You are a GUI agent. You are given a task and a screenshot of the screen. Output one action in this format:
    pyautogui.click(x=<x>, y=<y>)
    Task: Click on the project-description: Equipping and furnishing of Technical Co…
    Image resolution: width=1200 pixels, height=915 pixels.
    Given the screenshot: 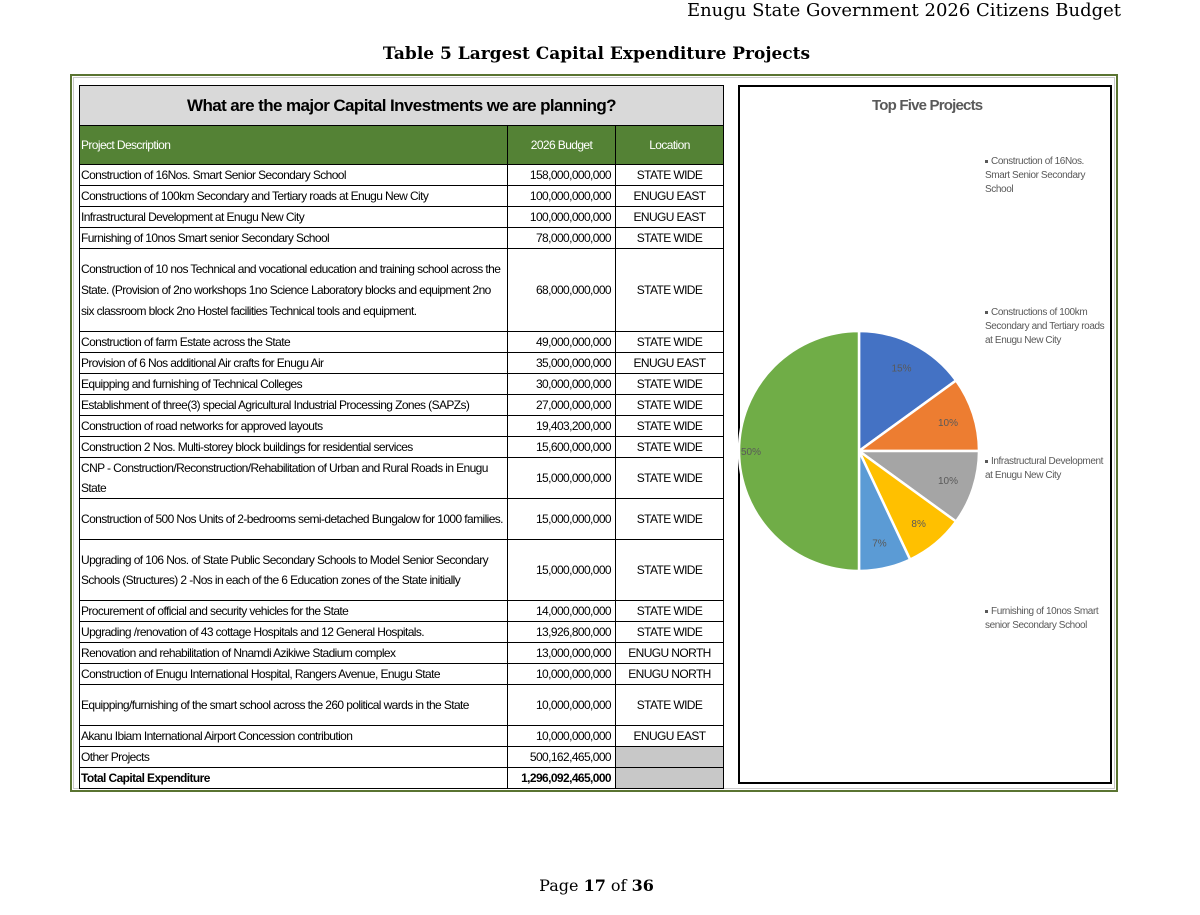 What is the action you would take?
    pyautogui.click(x=293, y=384)
    